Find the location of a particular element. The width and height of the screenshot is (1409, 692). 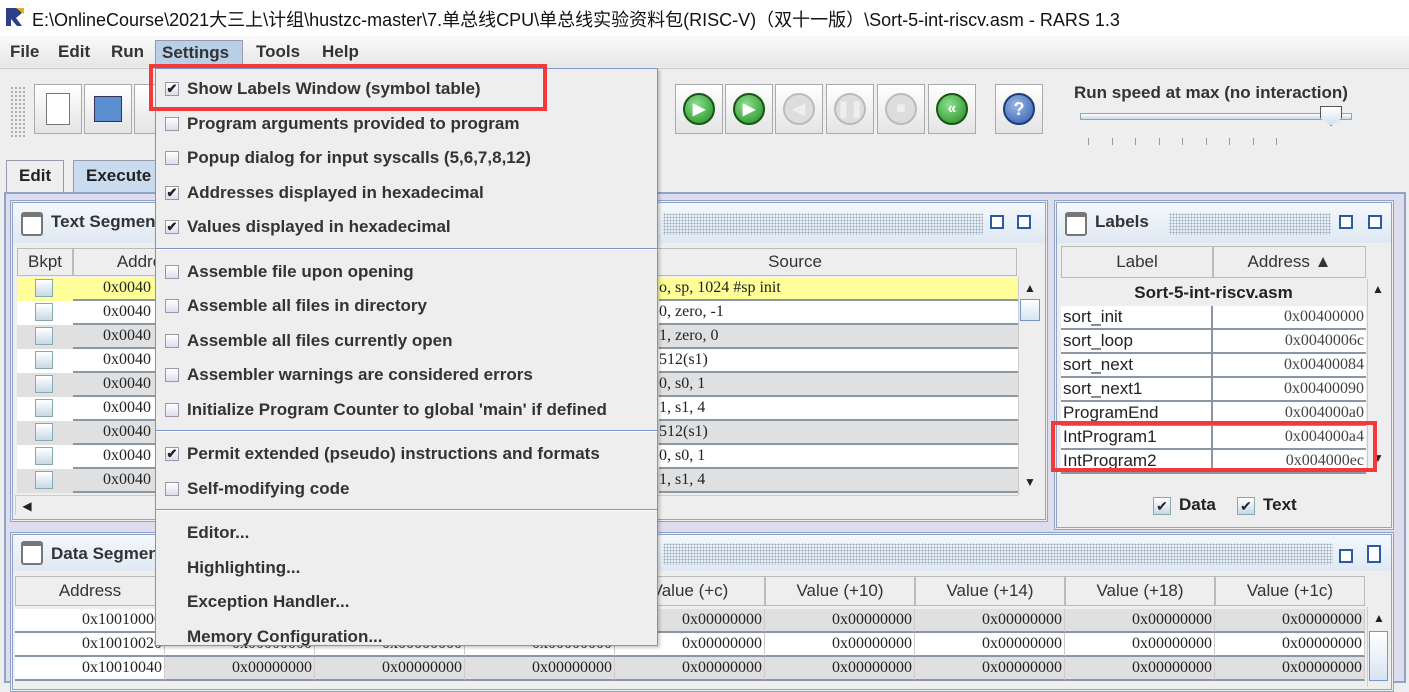

annotation-box-int-programs is located at coordinates (1214, 446).